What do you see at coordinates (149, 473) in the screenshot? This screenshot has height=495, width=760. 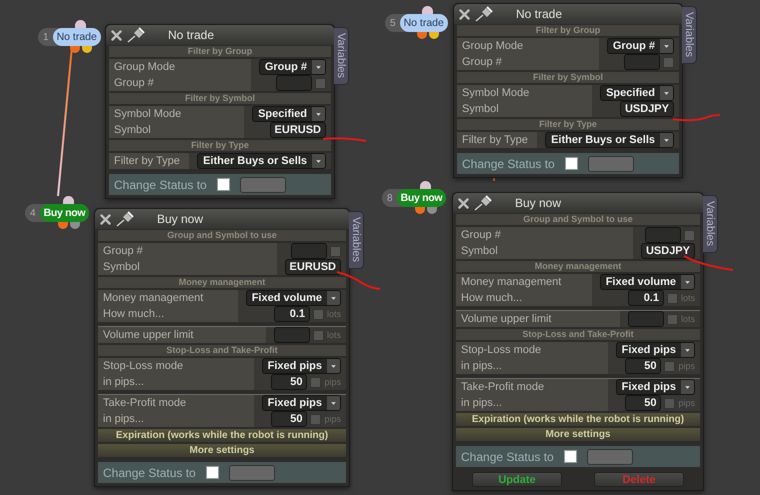 I see `status-label: Change Status to` at bounding box center [149, 473].